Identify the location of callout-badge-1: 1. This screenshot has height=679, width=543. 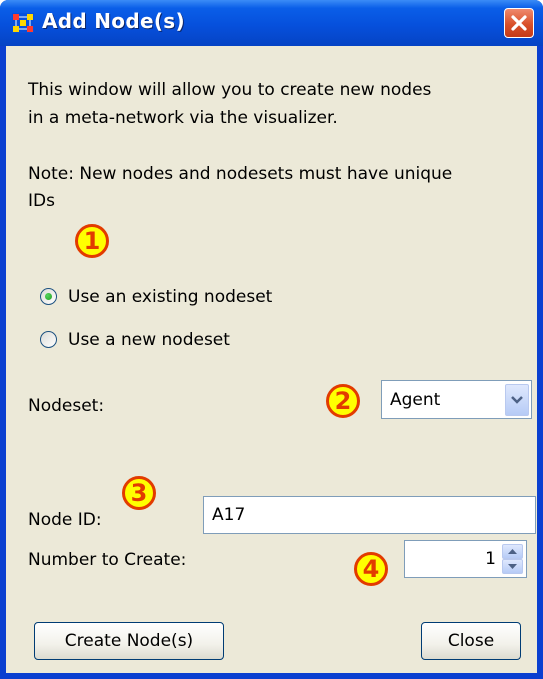
(92, 241).